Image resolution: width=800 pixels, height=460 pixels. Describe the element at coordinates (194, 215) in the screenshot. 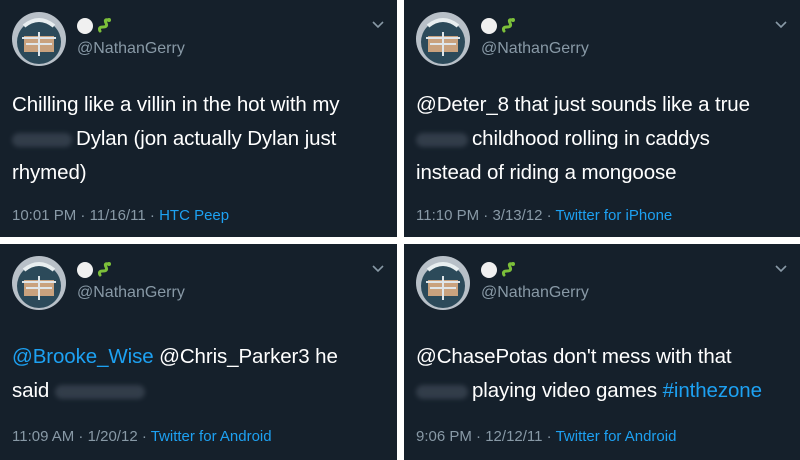

I see `tweet-source: HTC Peep` at that location.